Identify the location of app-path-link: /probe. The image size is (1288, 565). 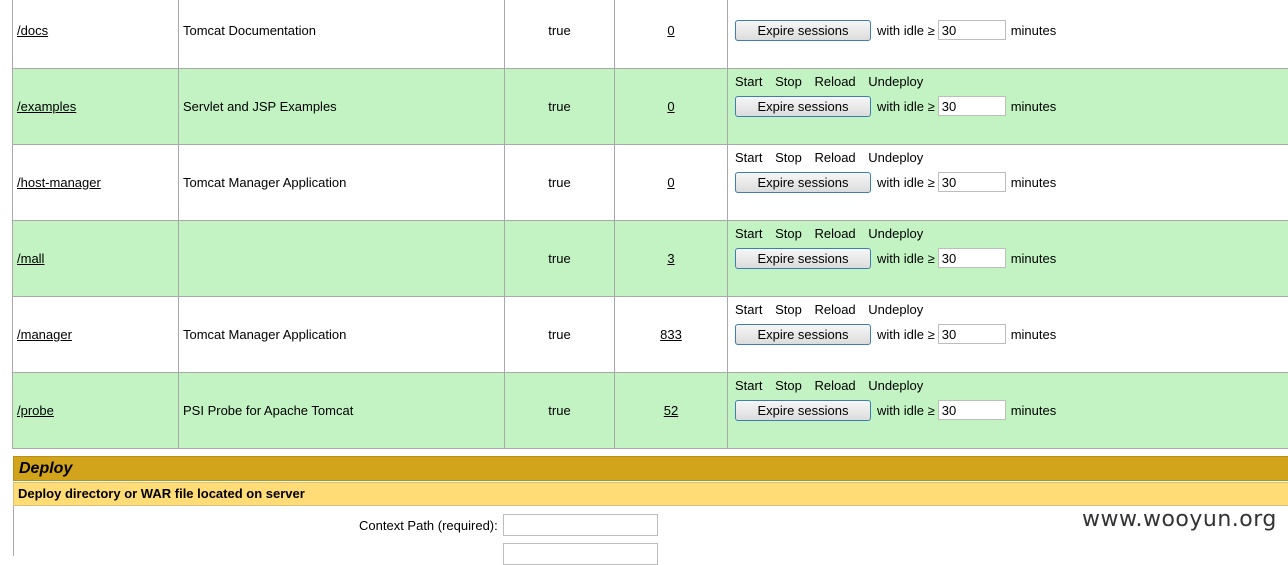
(35, 410).